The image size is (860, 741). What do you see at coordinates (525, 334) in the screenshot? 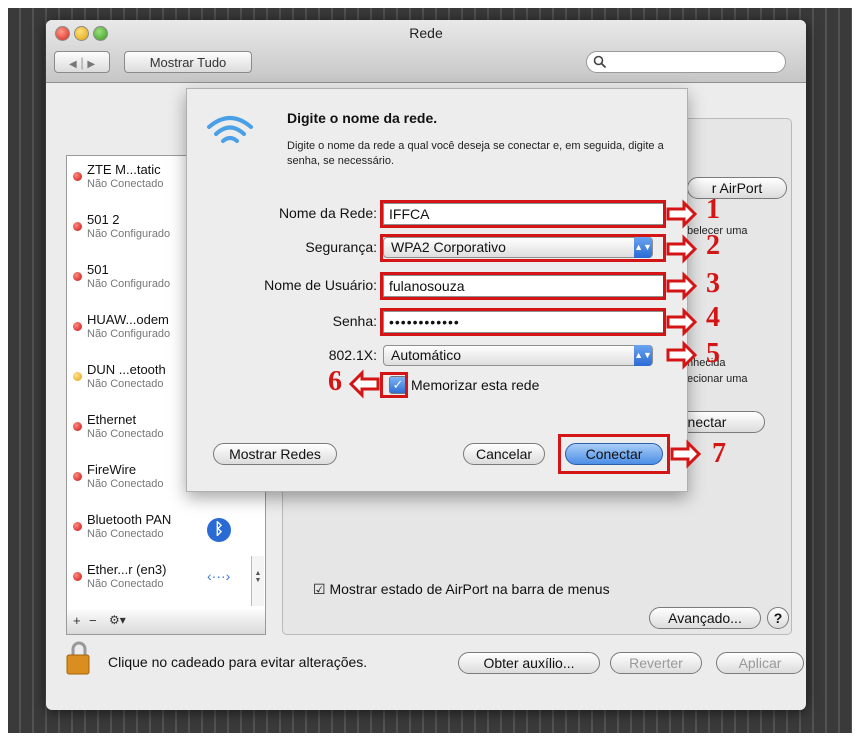
I see `annotation-arrows` at bounding box center [525, 334].